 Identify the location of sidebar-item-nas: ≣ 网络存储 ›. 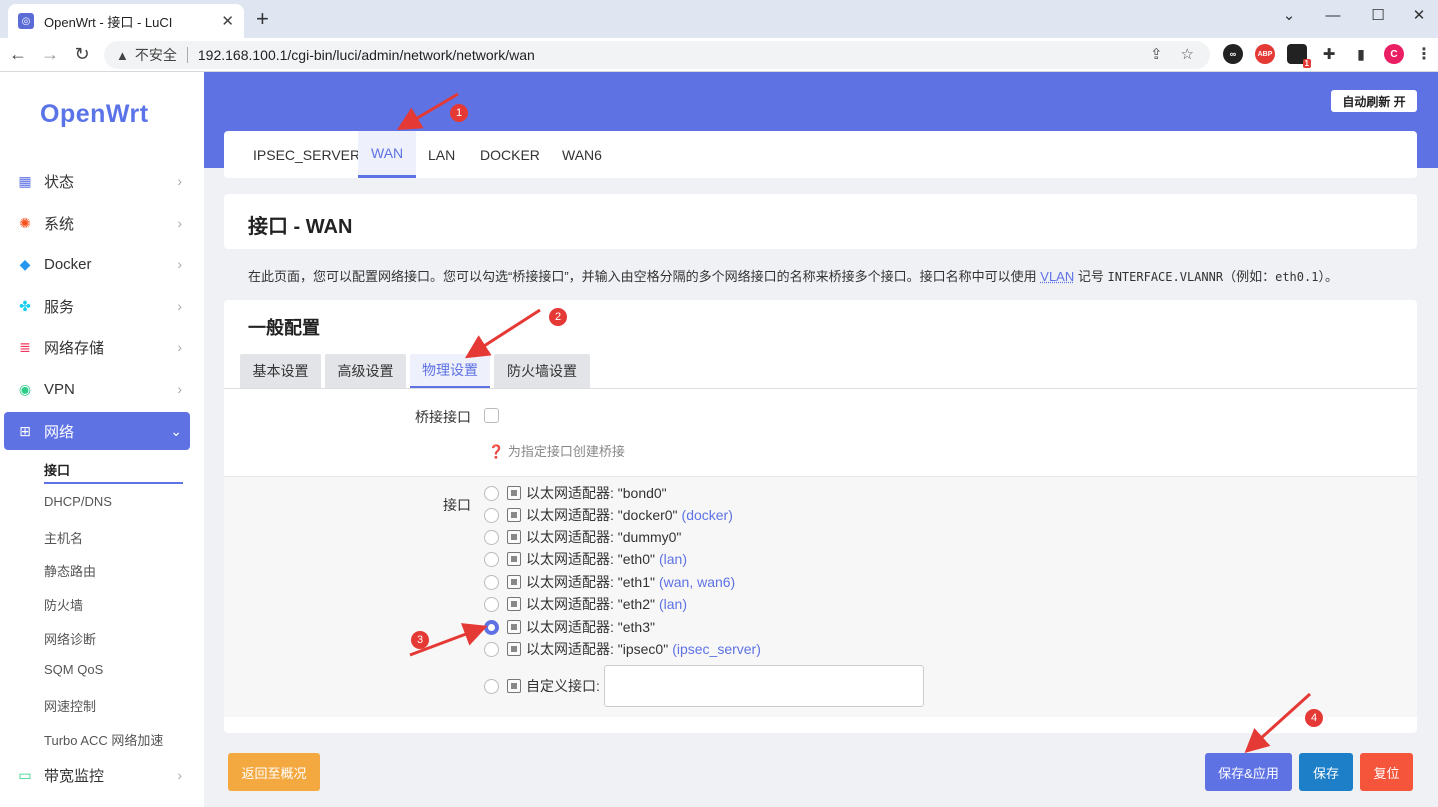
(97, 347).